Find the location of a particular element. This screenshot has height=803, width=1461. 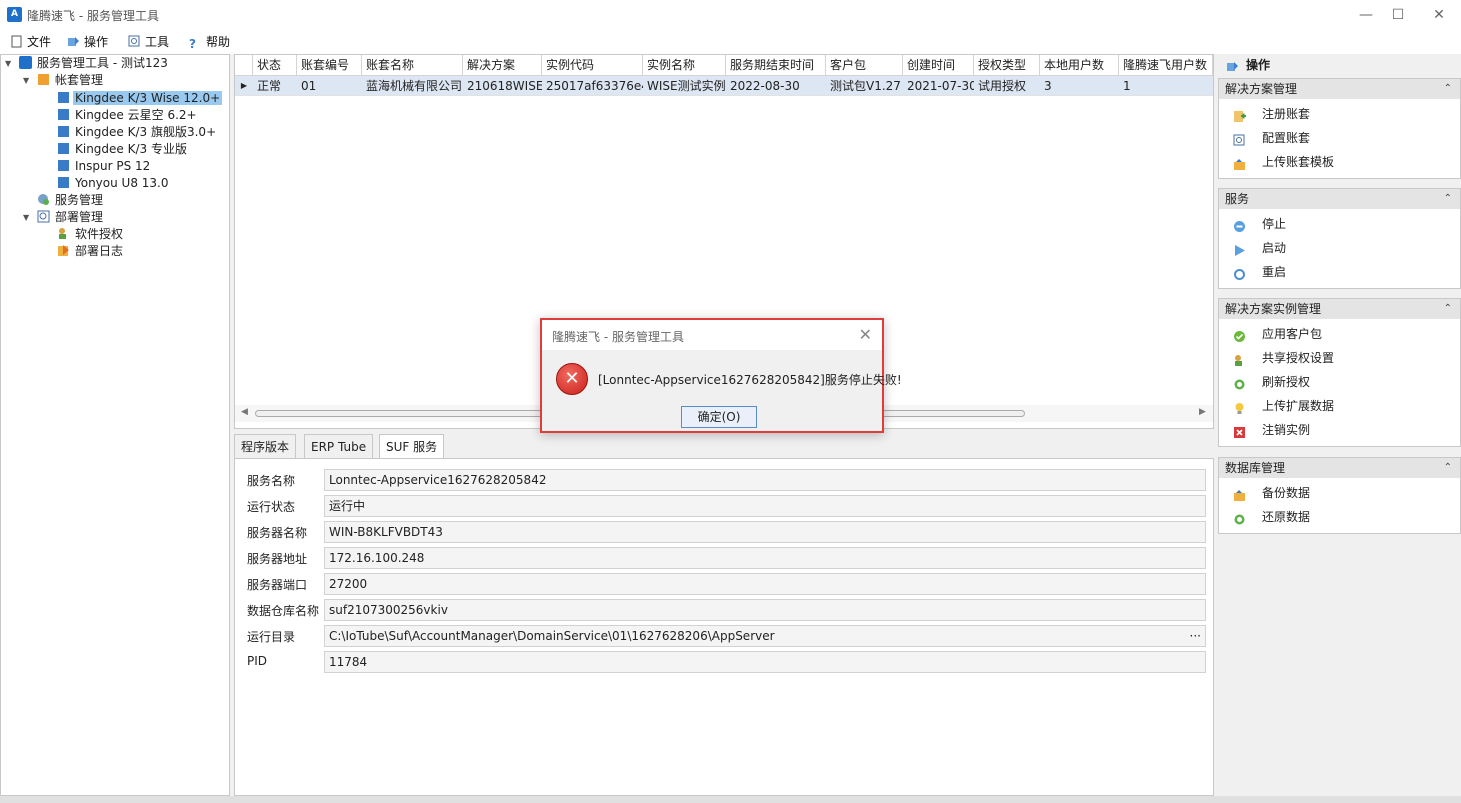

close-button: ✕ is located at coordinates (1439, 15).